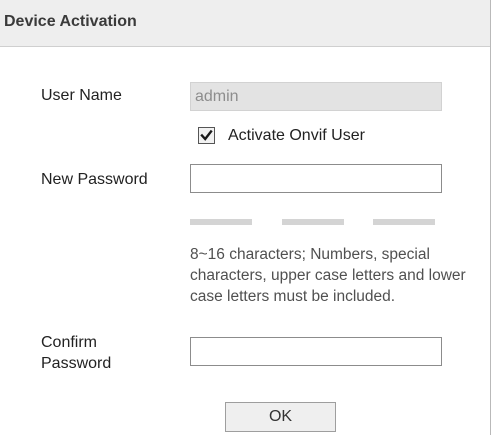  I want to click on password-strength-bar-medium, so click(313, 222).